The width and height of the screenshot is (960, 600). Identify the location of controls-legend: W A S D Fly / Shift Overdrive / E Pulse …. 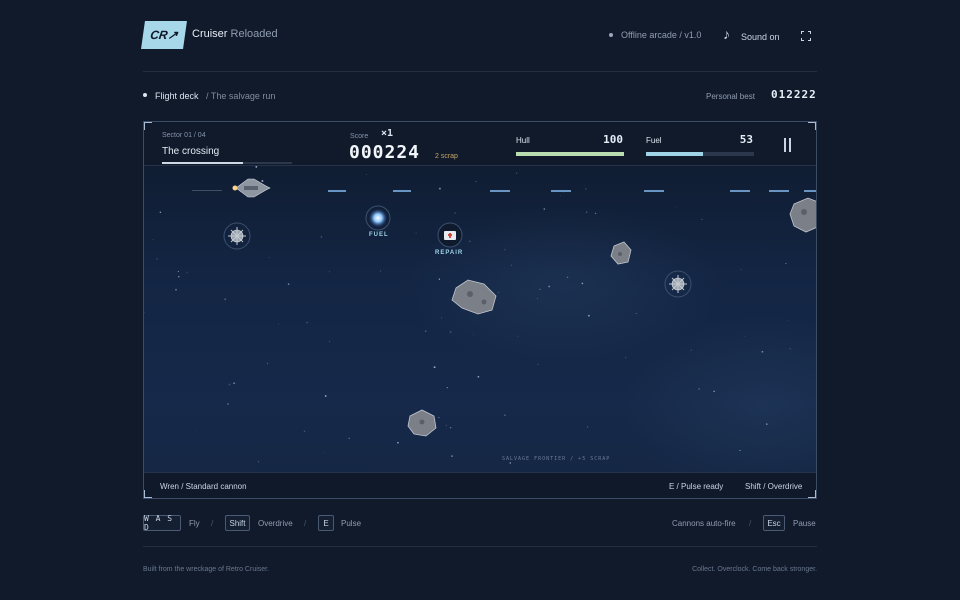
(480, 523).